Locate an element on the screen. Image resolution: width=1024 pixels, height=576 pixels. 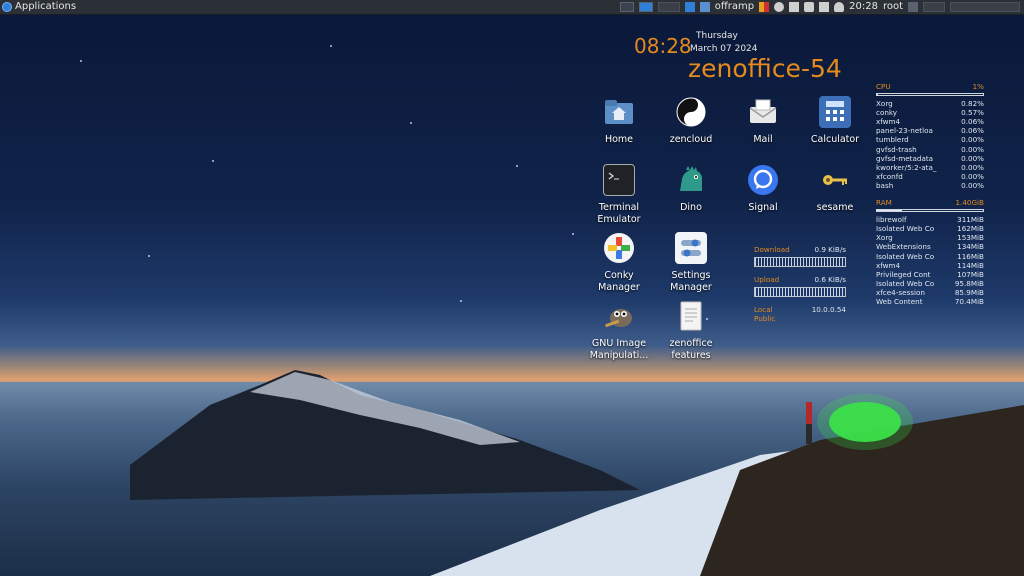
desktop-icon-zencloud: zencloud is located at coordinates (691, 121).